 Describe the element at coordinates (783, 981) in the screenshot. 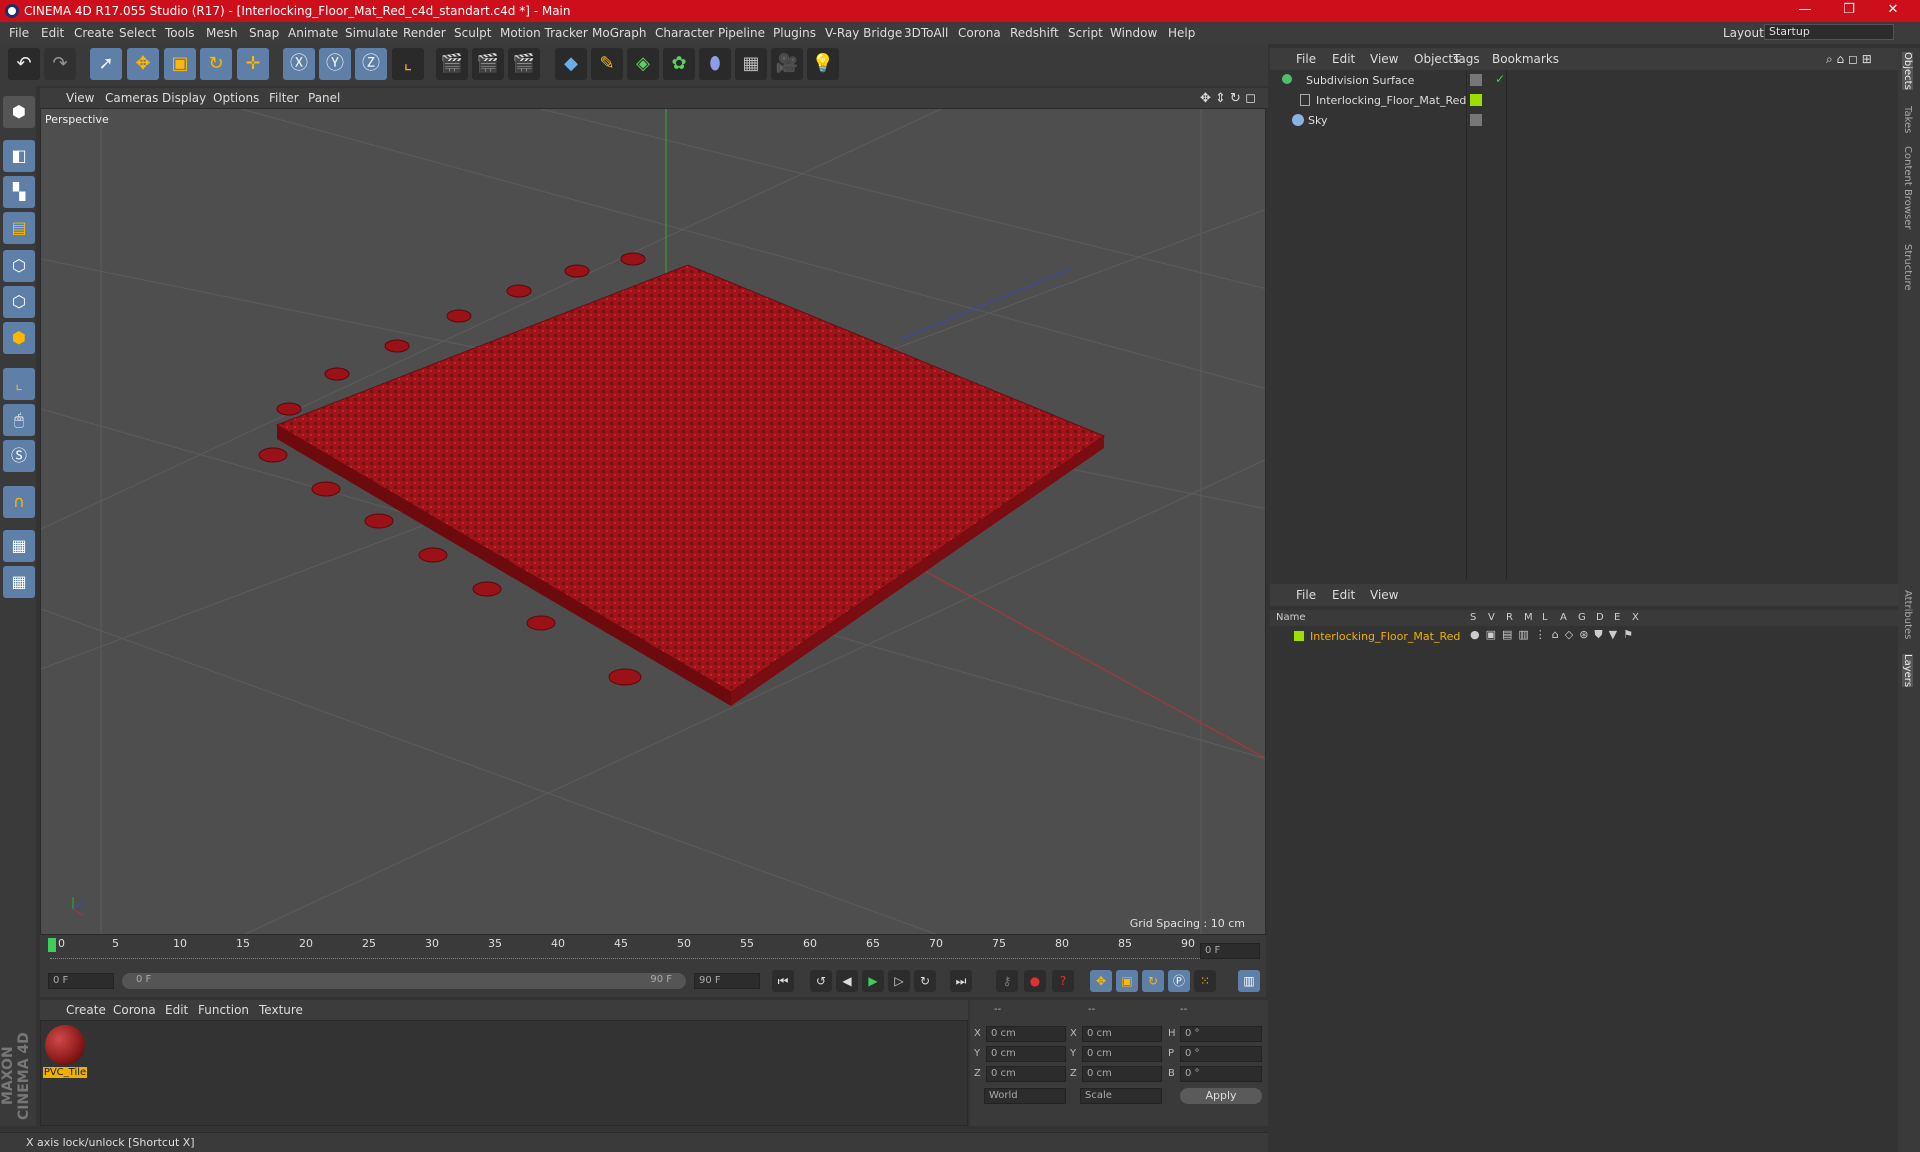

I see `go-to-start-button: ⏮` at that location.